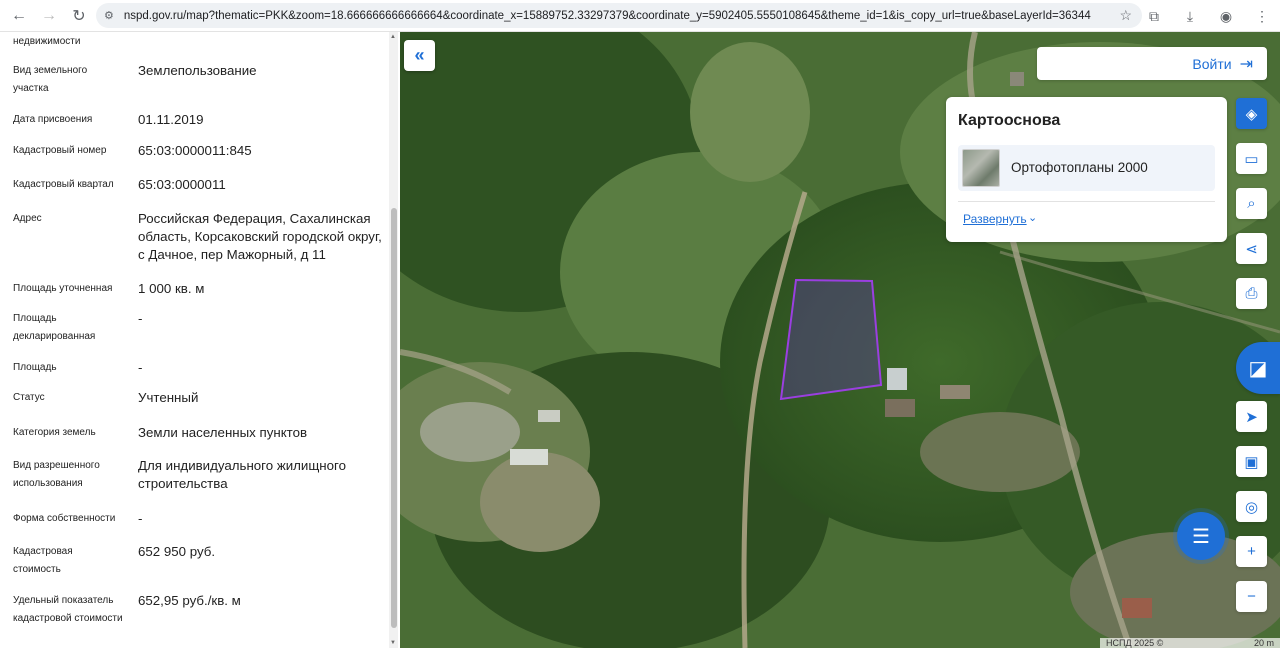 This screenshot has width=1280, height=648. What do you see at coordinates (1251, 158) in the screenshot?
I see `ruler-icon: ▭` at bounding box center [1251, 158].